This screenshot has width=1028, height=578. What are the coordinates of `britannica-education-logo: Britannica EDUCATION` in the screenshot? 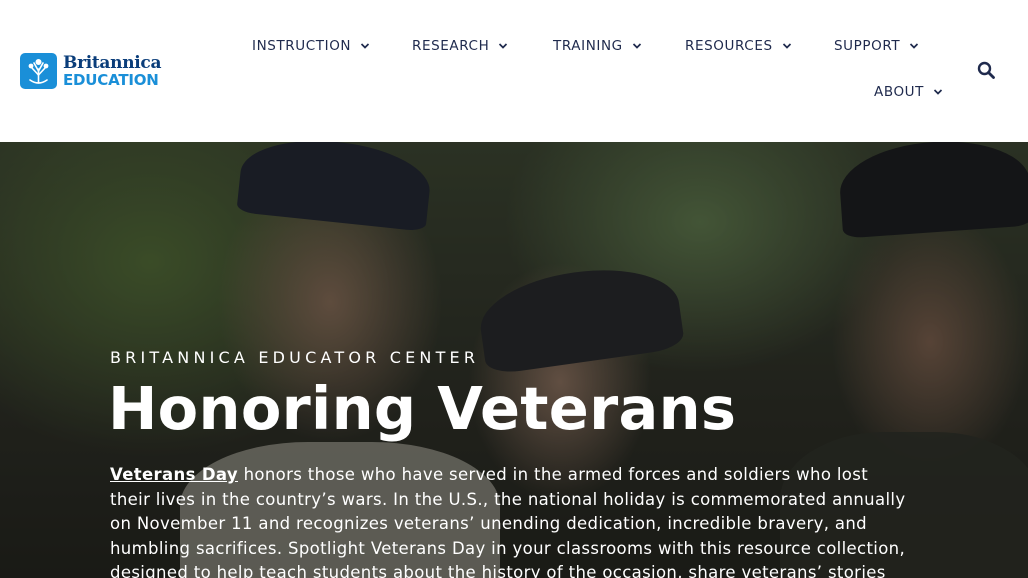 It's located at (91, 70).